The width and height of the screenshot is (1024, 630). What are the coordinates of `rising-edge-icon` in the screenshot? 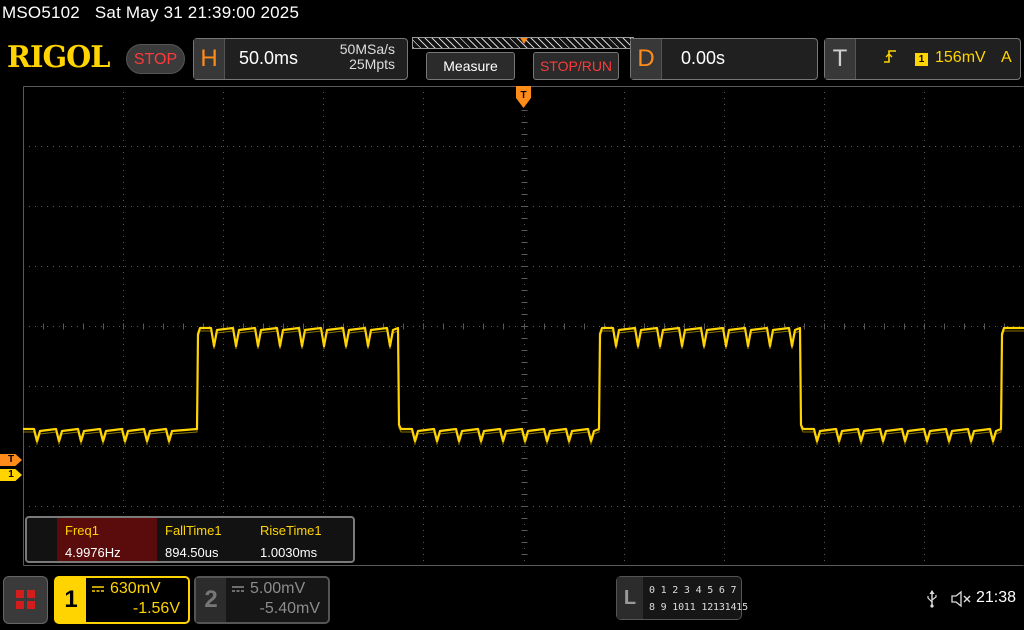 It's located at (890, 56).